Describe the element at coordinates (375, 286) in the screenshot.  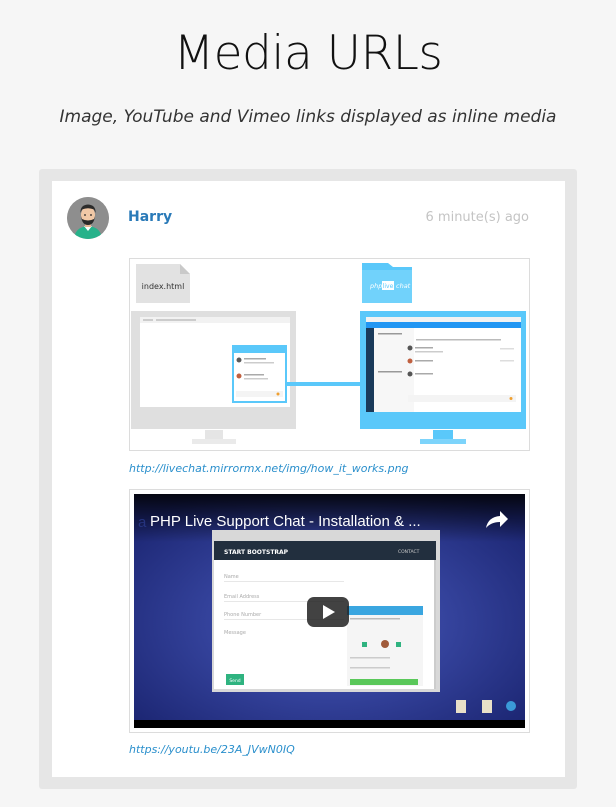
I see `svg-text: php` at that location.